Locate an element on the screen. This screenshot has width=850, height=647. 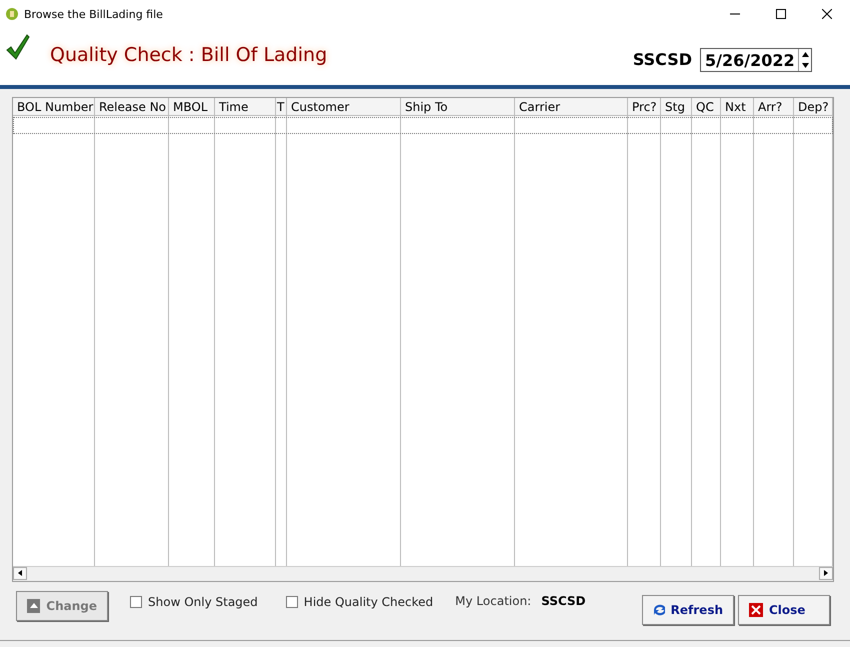
refresh-icon is located at coordinates (659, 610).